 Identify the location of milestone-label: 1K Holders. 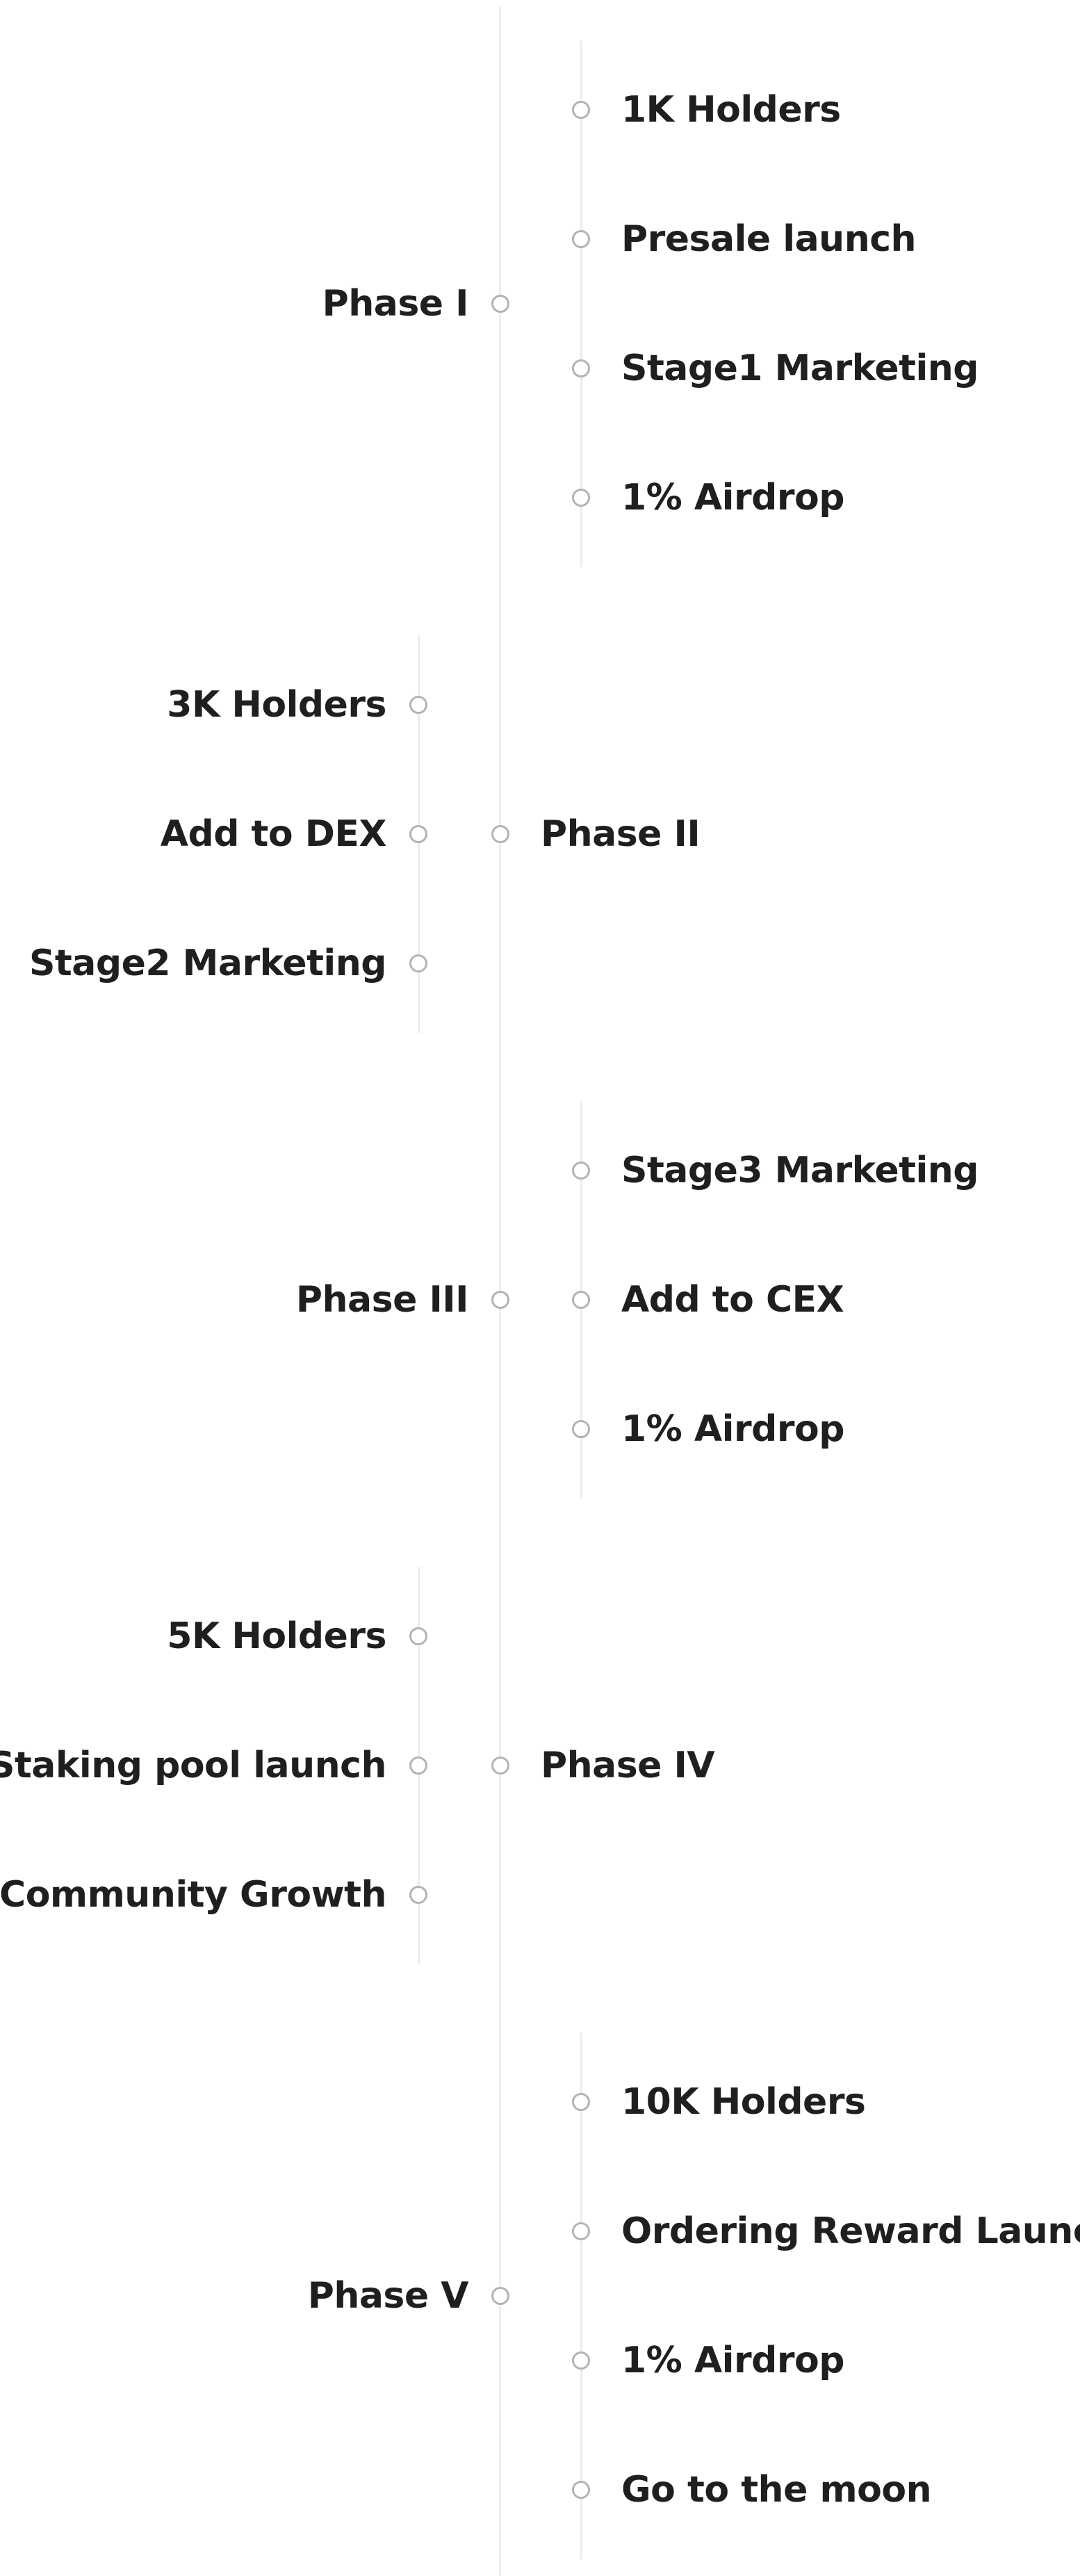
(731, 110).